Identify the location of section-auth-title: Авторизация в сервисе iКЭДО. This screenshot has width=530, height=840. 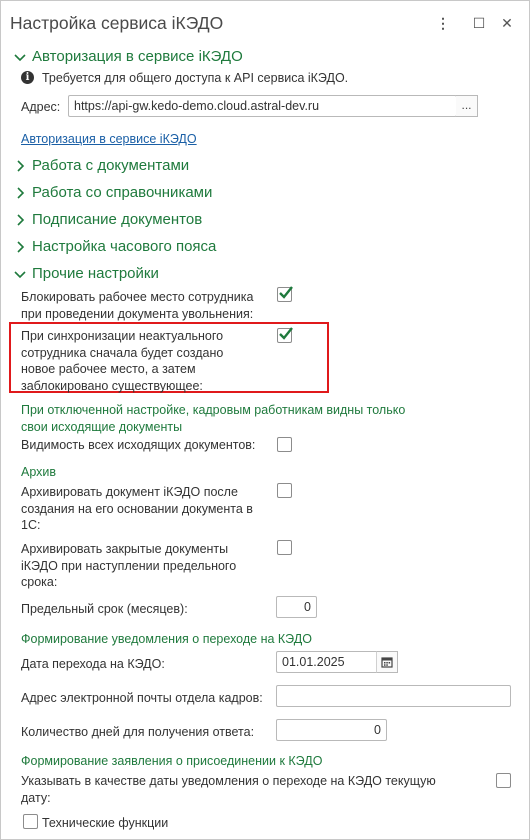
(137, 56).